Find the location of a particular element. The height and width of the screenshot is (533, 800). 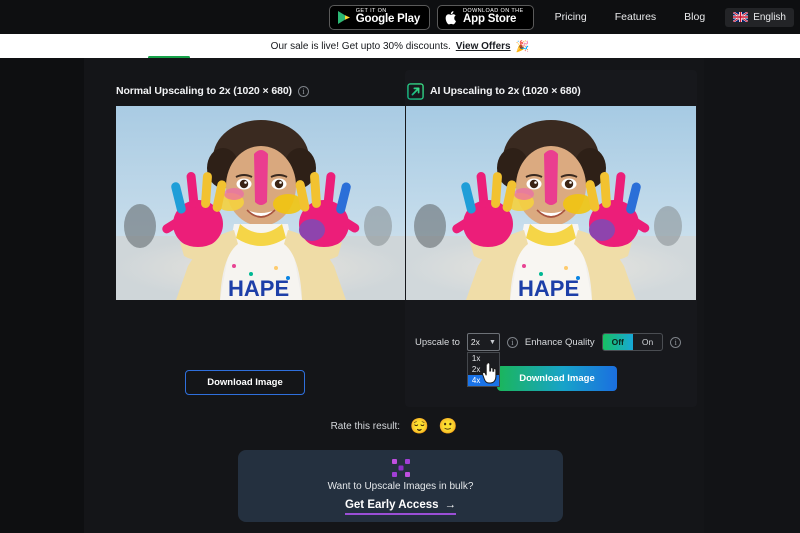

app-store-label: App Store is located at coordinates (490, 19).